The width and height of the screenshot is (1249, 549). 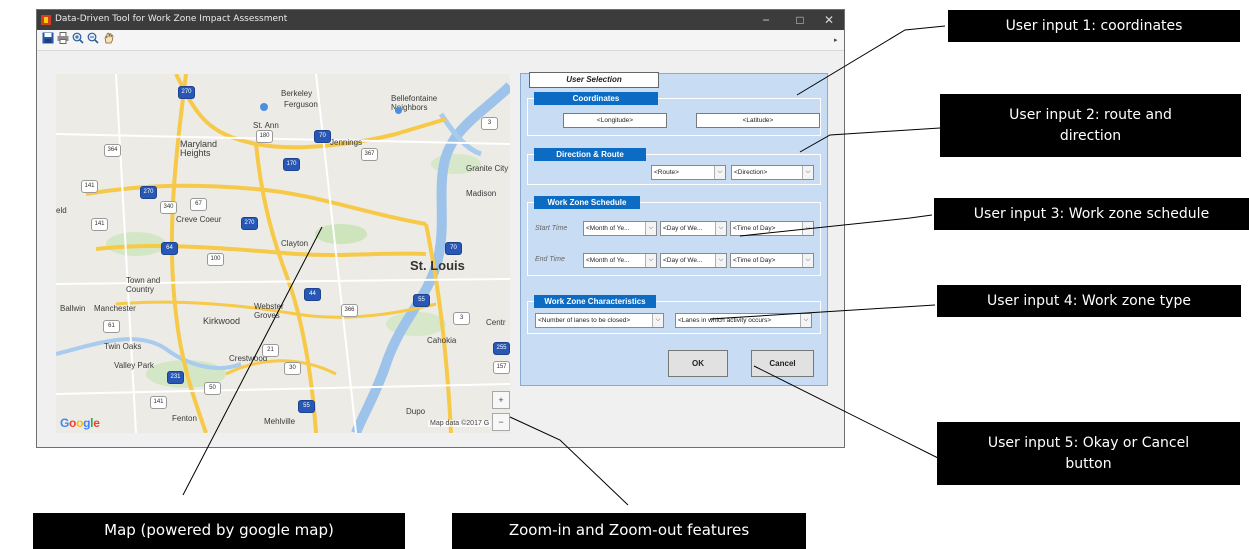 What do you see at coordinates (569, 461) in the screenshot?
I see `callout-line-zoom` at bounding box center [569, 461].